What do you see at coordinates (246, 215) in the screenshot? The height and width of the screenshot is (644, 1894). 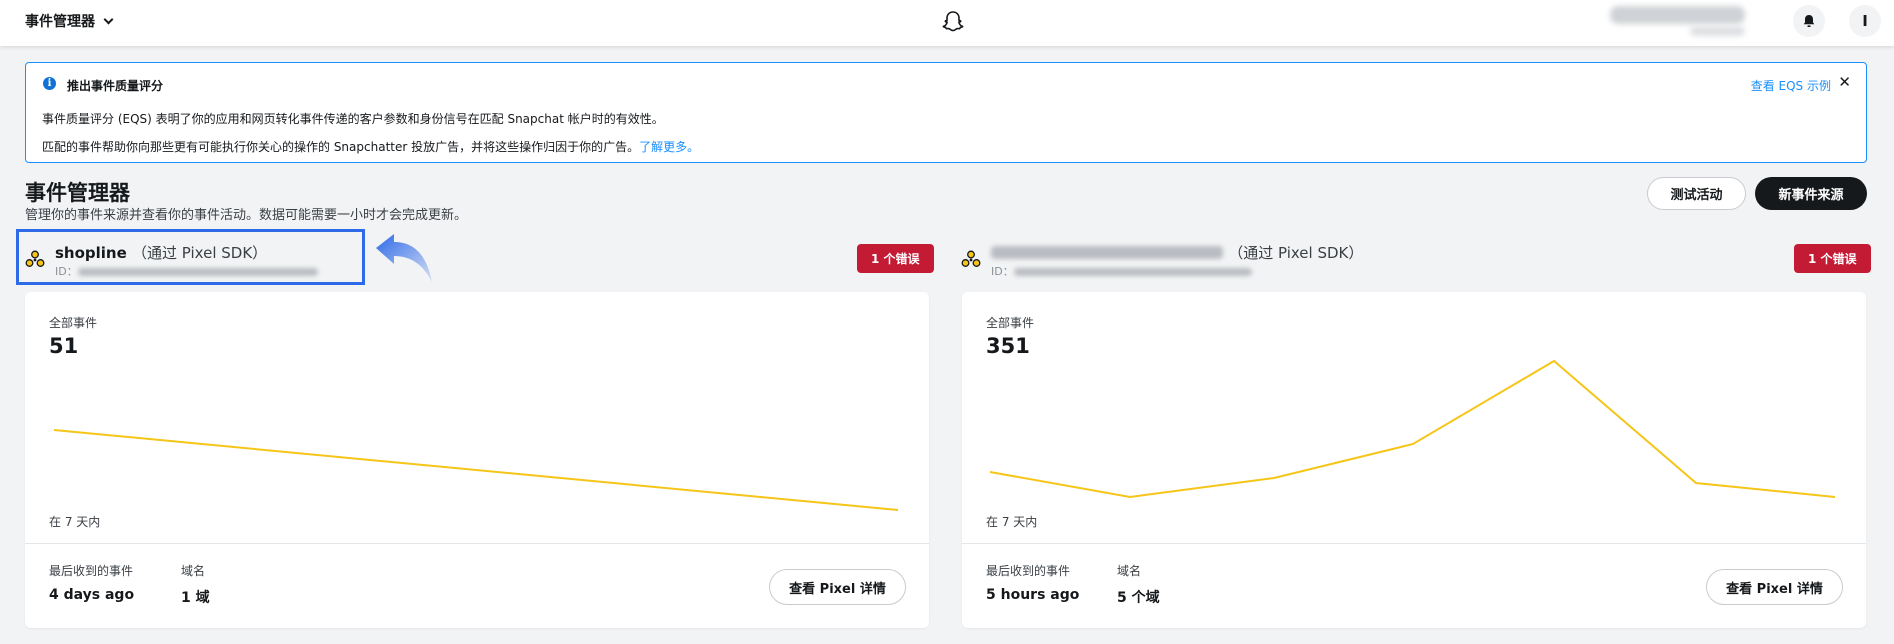 I see `page-subtitle: 管理你的事件来源并查看你的事件活动。数据可能需要一小时才会完成更新。` at bounding box center [246, 215].